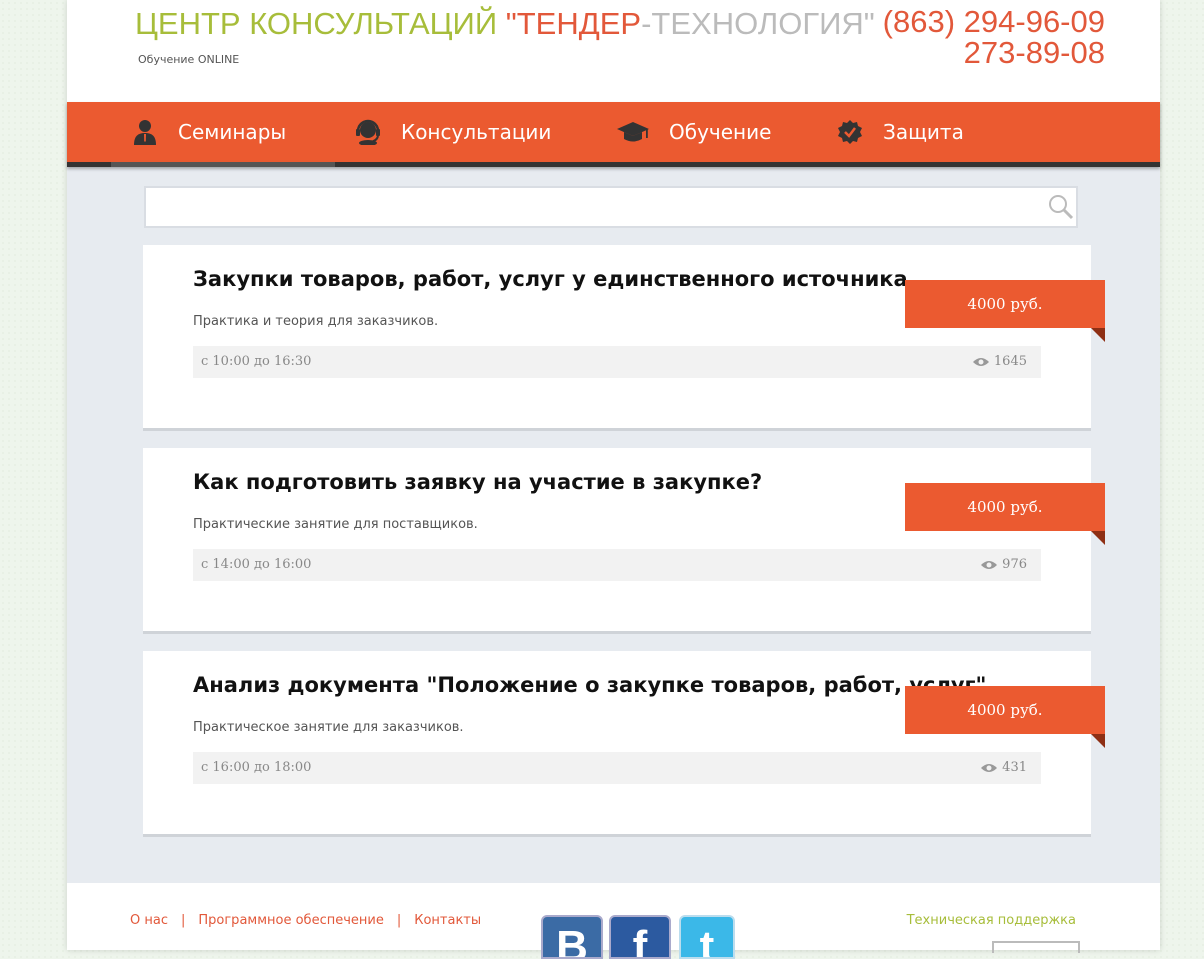 The height and width of the screenshot is (959, 1204). What do you see at coordinates (720, 132) in the screenshot?
I see `nav-label-education: Обучение` at bounding box center [720, 132].